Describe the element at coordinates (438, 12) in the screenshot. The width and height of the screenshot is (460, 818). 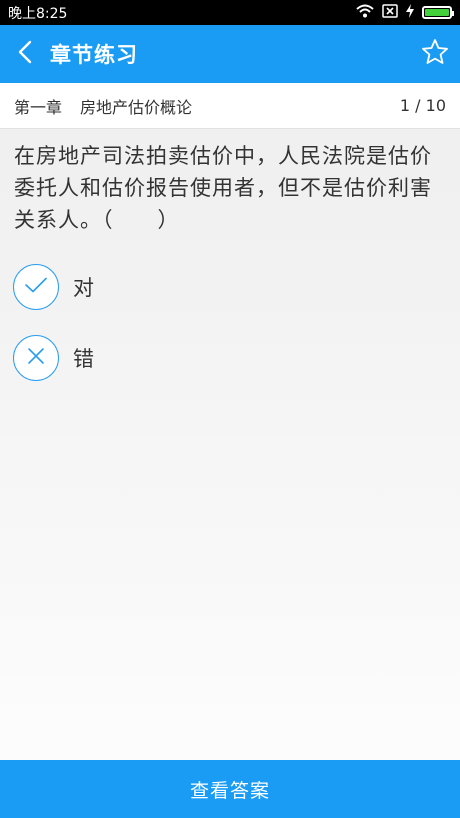
I see `battery-icon` at that location.